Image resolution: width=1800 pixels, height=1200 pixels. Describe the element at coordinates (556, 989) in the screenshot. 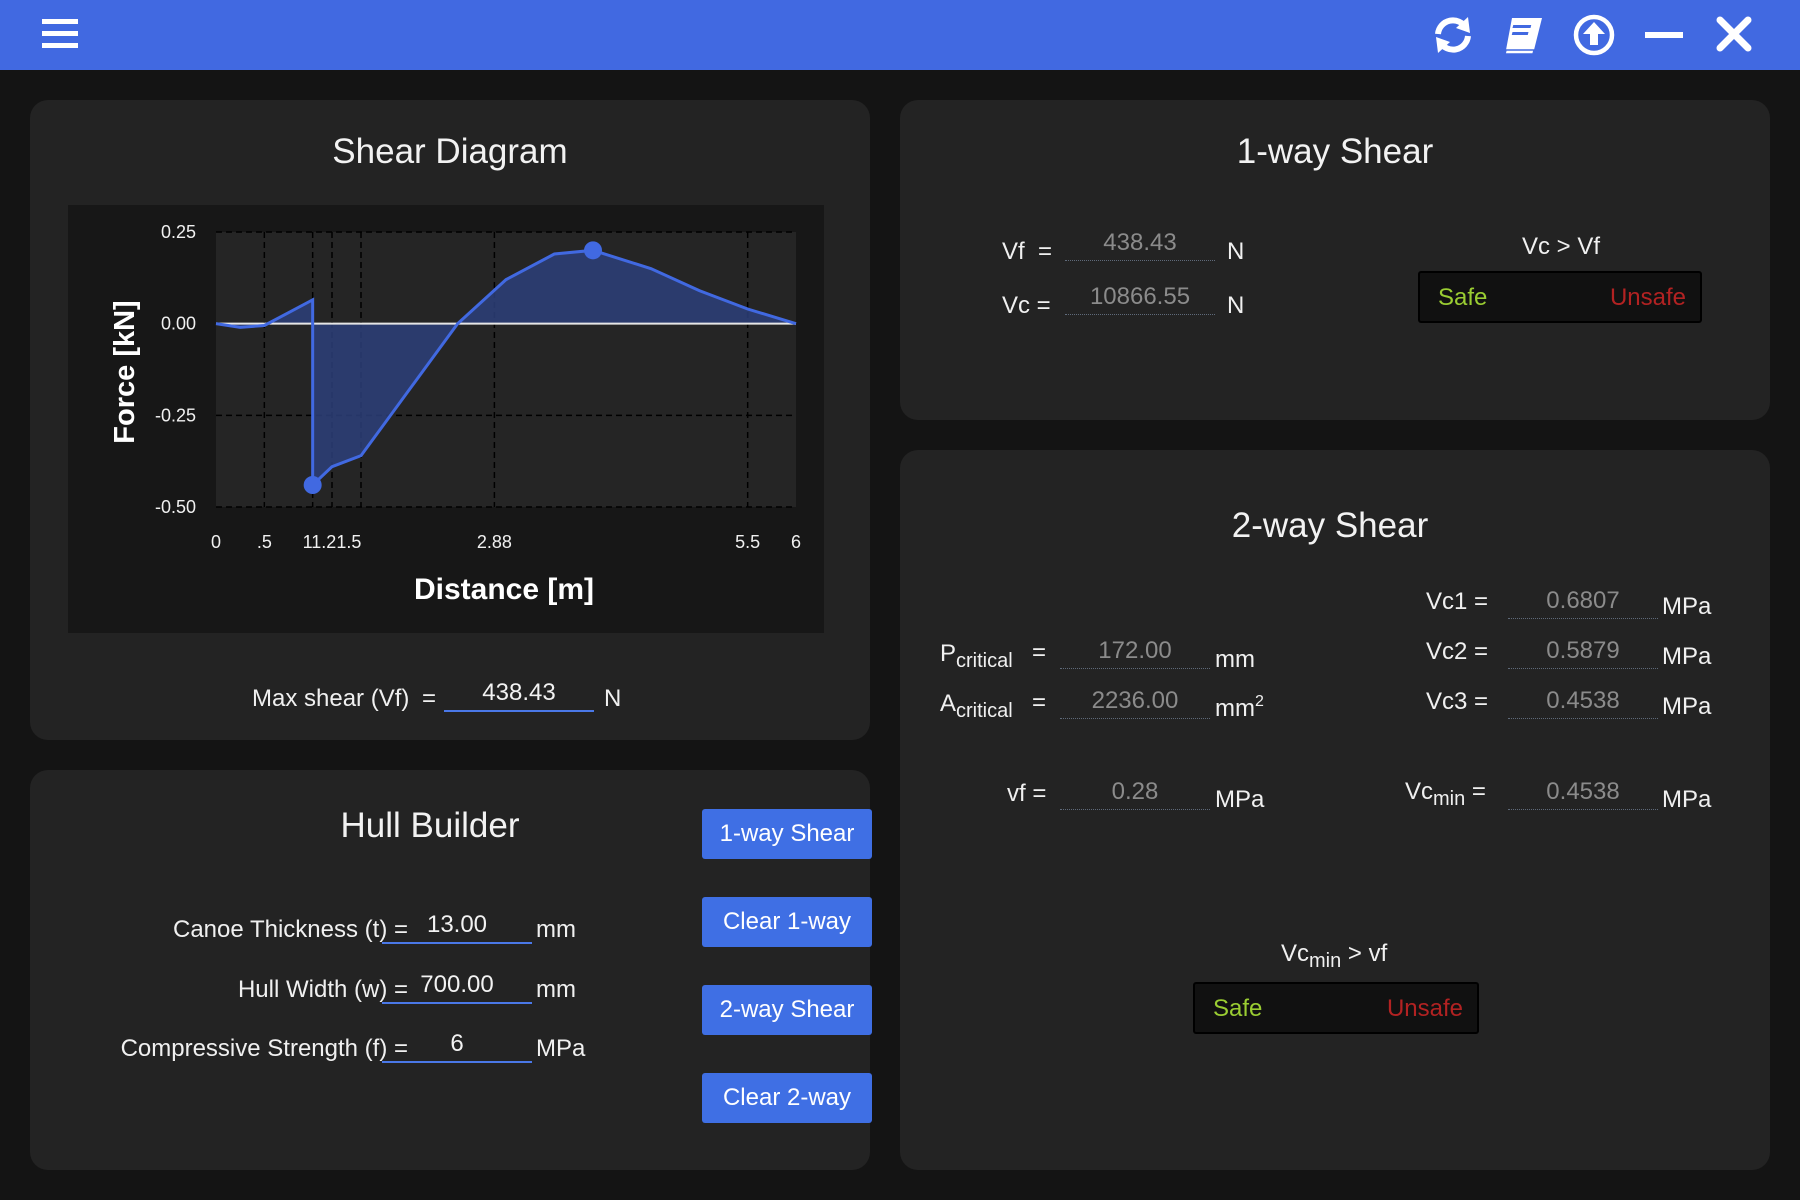

I see `hull-width-unit: mm` at that location.